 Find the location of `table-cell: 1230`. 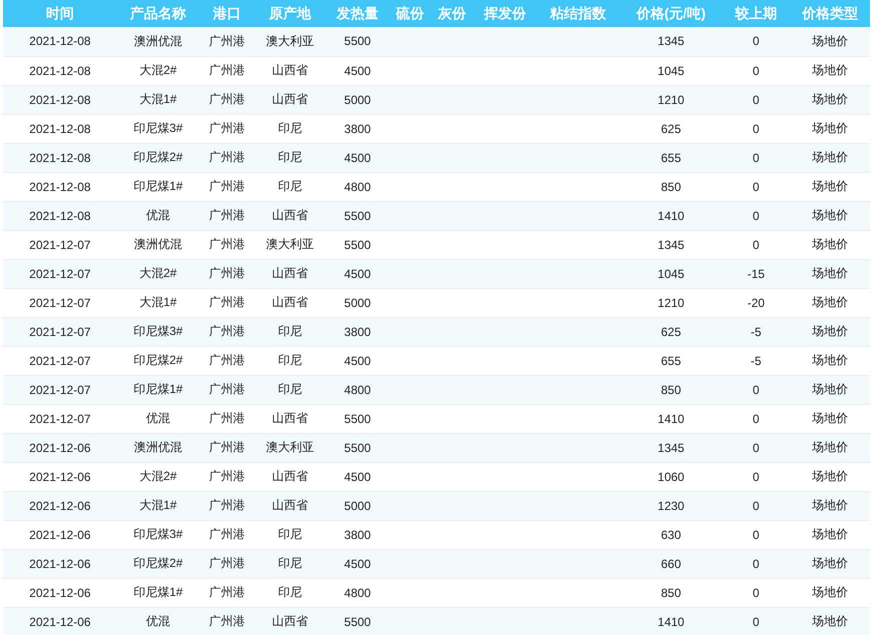

table-cell: 1230 is located at coordinates (671, 505).